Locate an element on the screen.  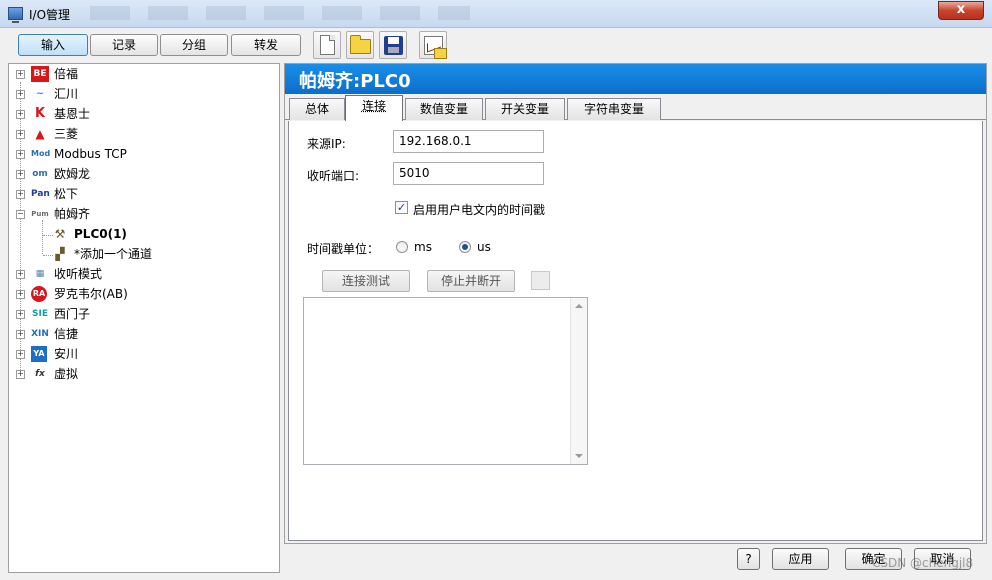
tree-item-label: 三菱 is located at coordinates (66, 134).